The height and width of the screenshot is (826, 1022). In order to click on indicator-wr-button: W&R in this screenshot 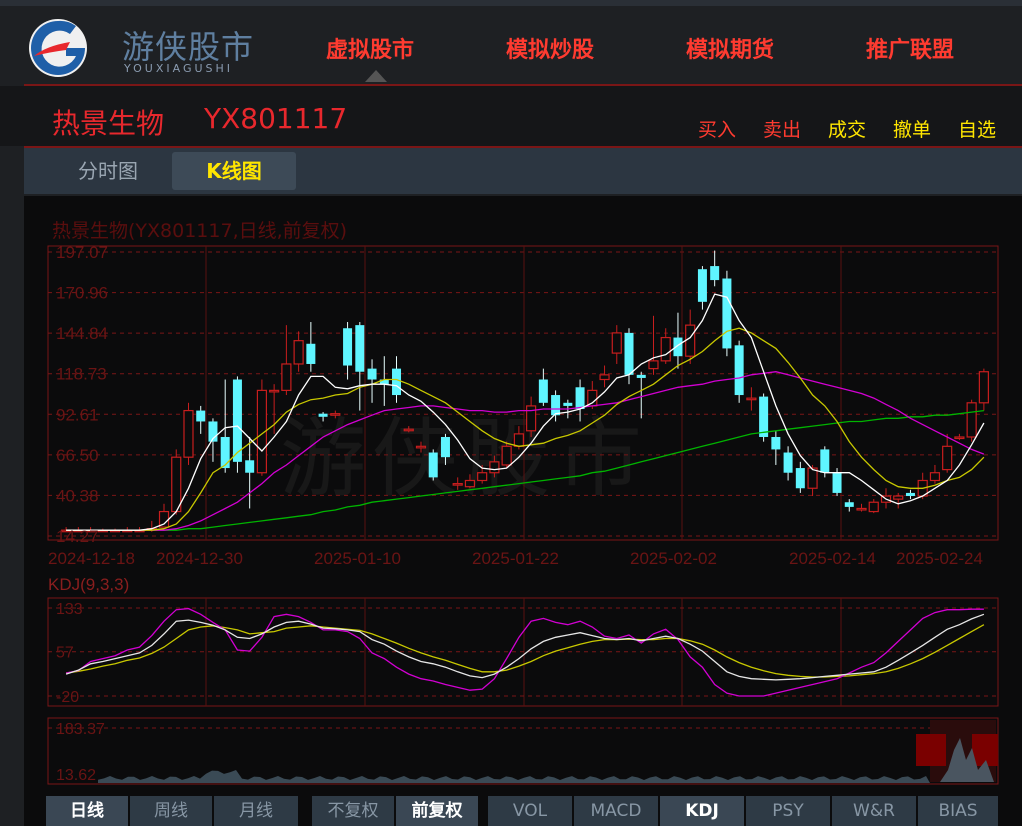, I will do `click(874, 811)`.